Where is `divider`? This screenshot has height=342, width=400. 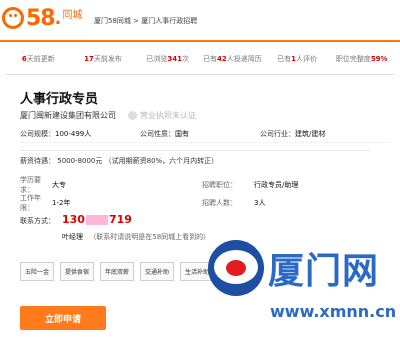 divider is located at coordinates (195, 150).